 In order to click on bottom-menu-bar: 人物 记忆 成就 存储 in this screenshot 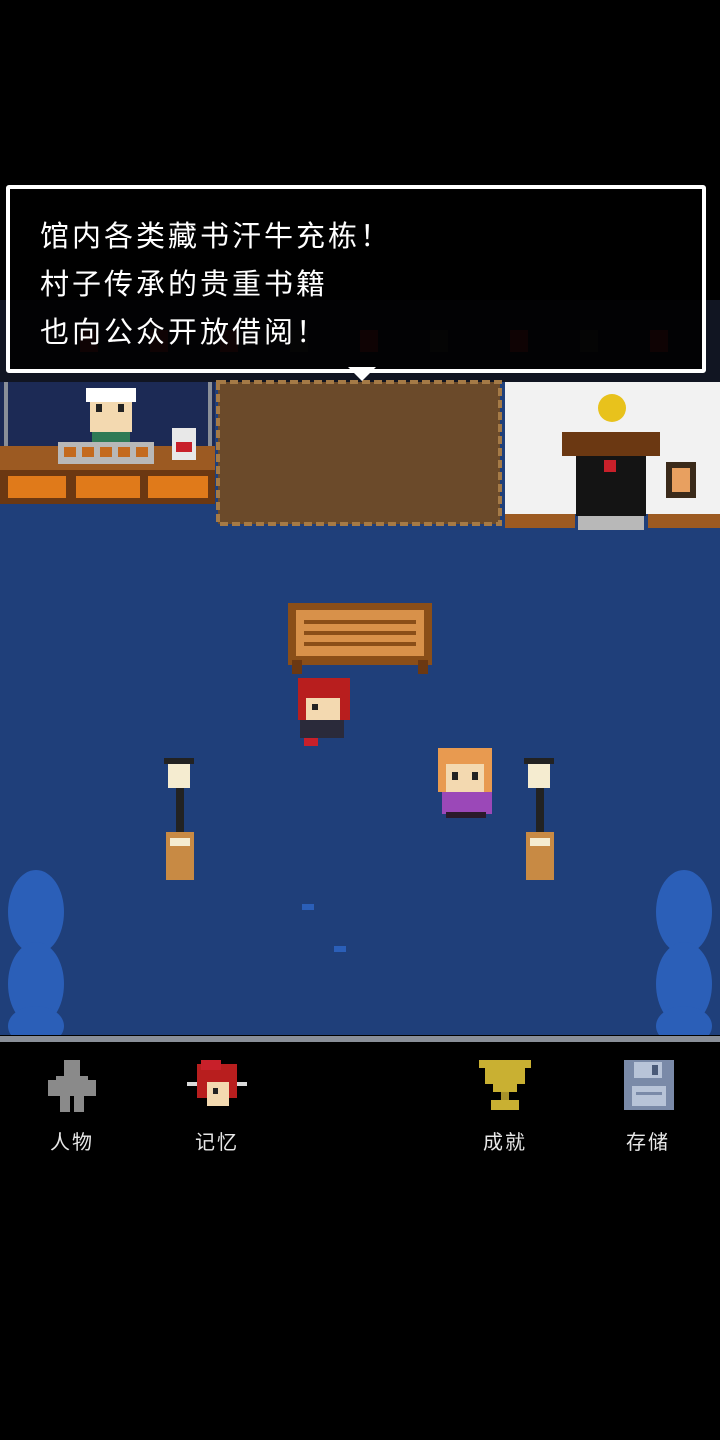, I will do `click(360, 1098)`.